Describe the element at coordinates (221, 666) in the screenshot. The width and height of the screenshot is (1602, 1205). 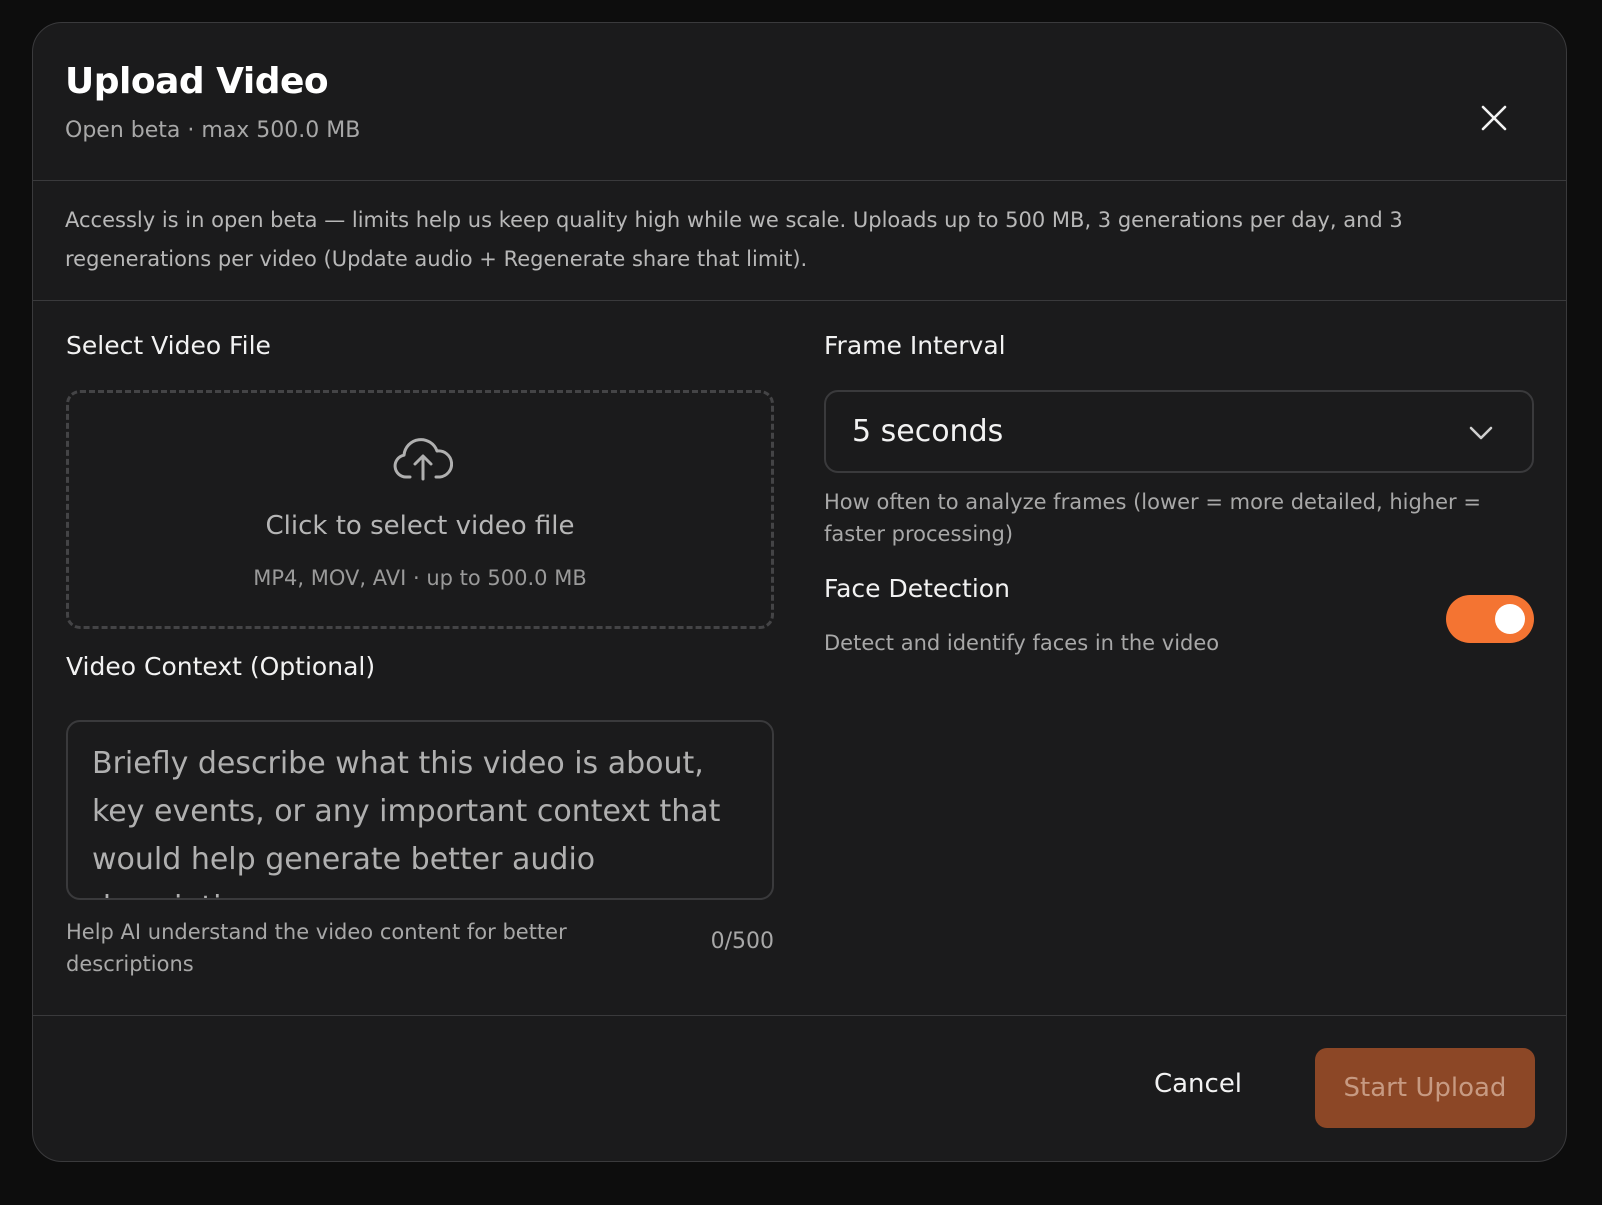
I see `video-context-label: Video Context (Optional)` at that location.